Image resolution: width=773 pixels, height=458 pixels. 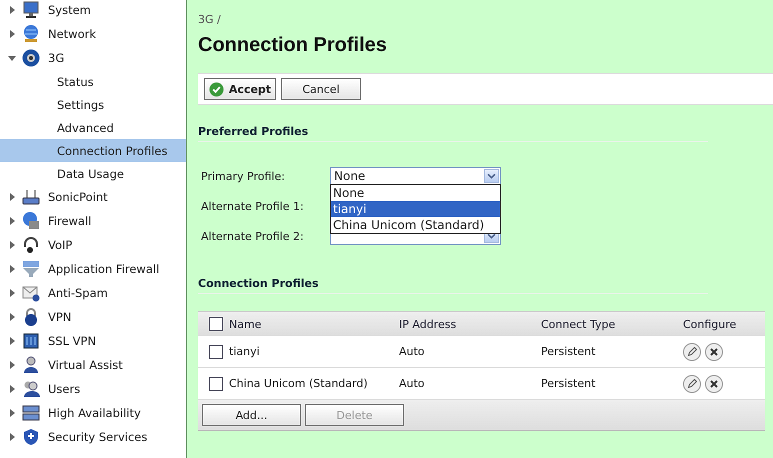 What do you see at coordinates (64, 389) in the screenshot?
I see `sidebar-item: Users` at bounding box center [64, 389].